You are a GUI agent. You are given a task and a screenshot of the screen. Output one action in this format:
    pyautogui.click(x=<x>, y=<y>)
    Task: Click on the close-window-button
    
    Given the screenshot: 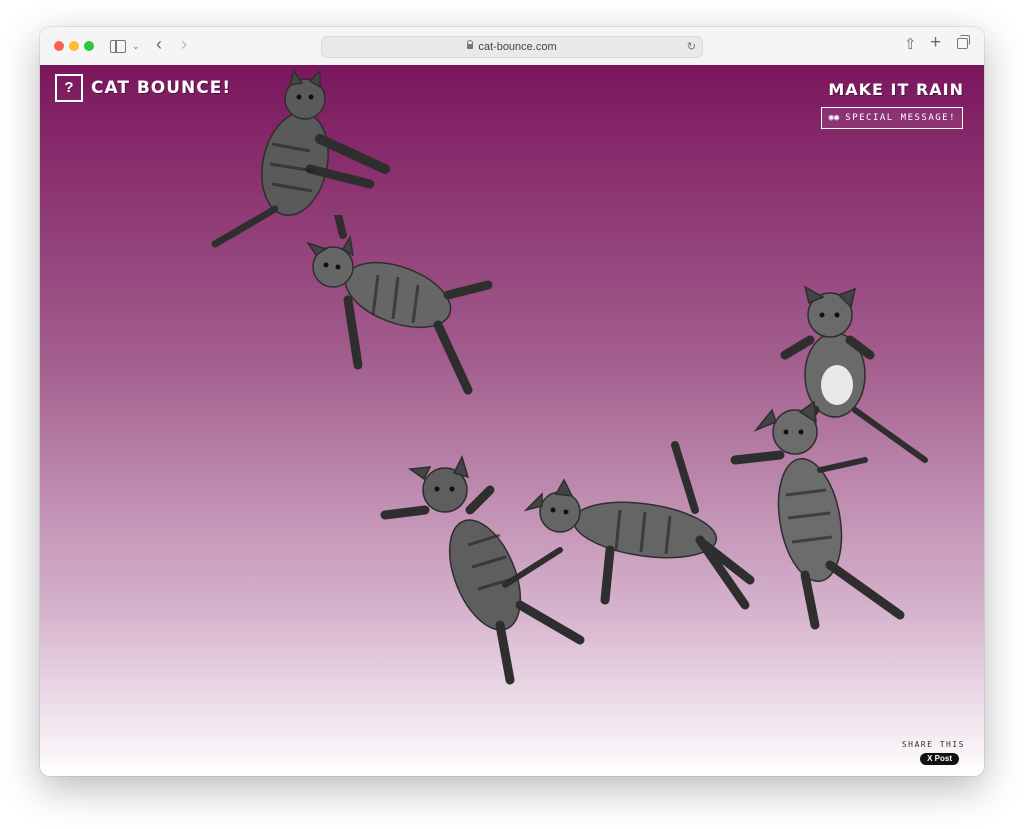 What is the action you would take?
    pyautogui.click(x=59, y=46)
    